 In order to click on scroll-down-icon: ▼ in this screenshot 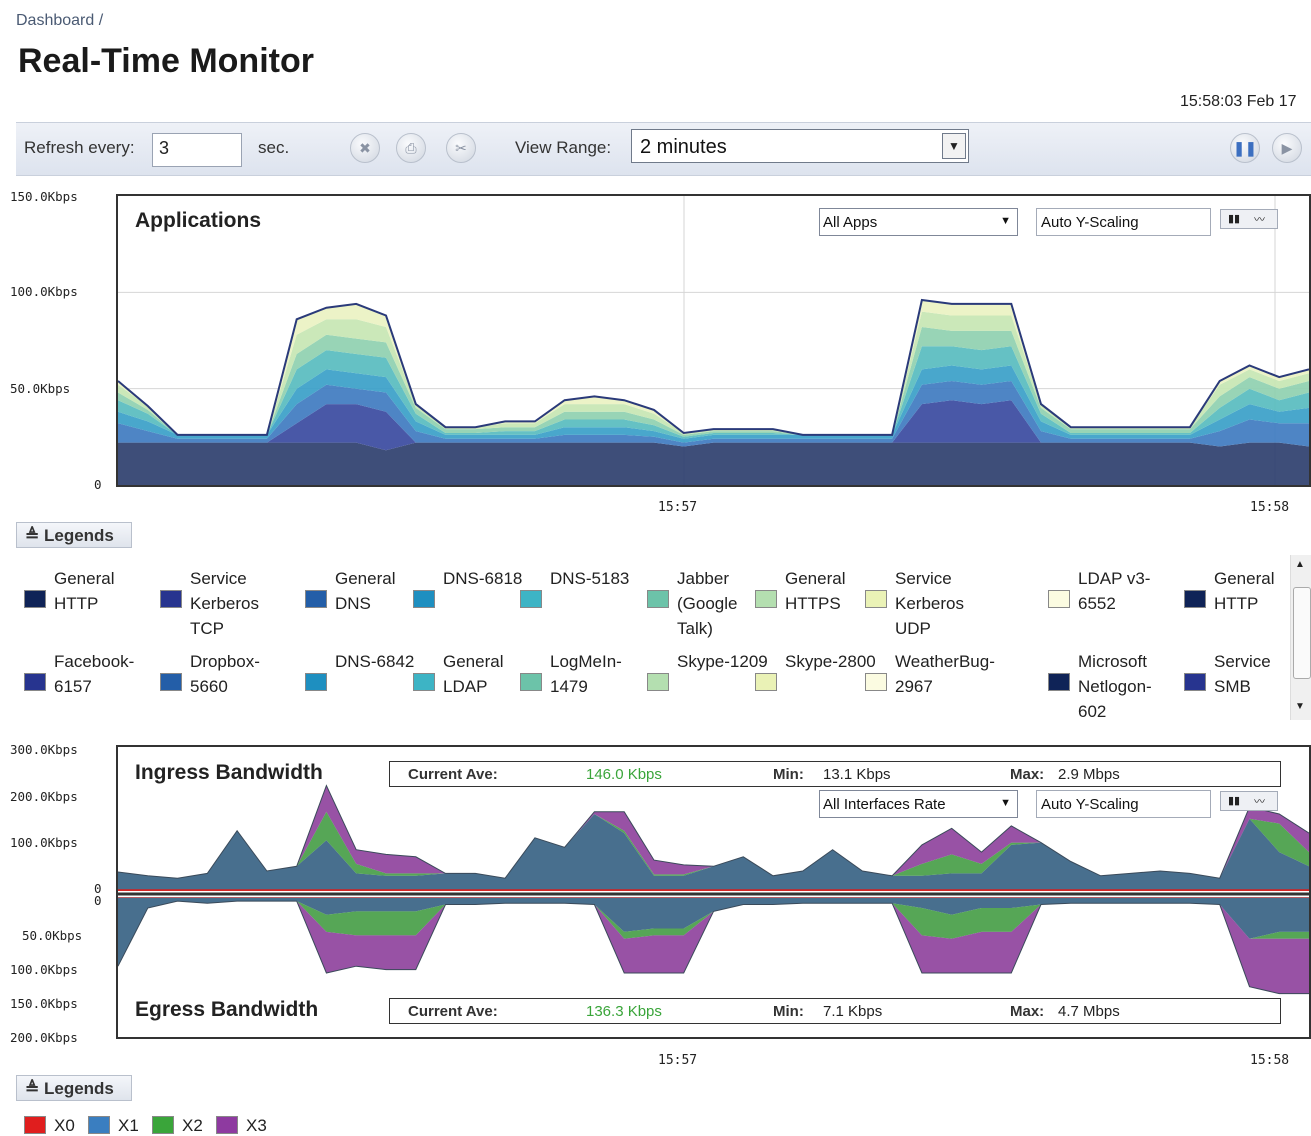, I will do `click(1300, 706)`.